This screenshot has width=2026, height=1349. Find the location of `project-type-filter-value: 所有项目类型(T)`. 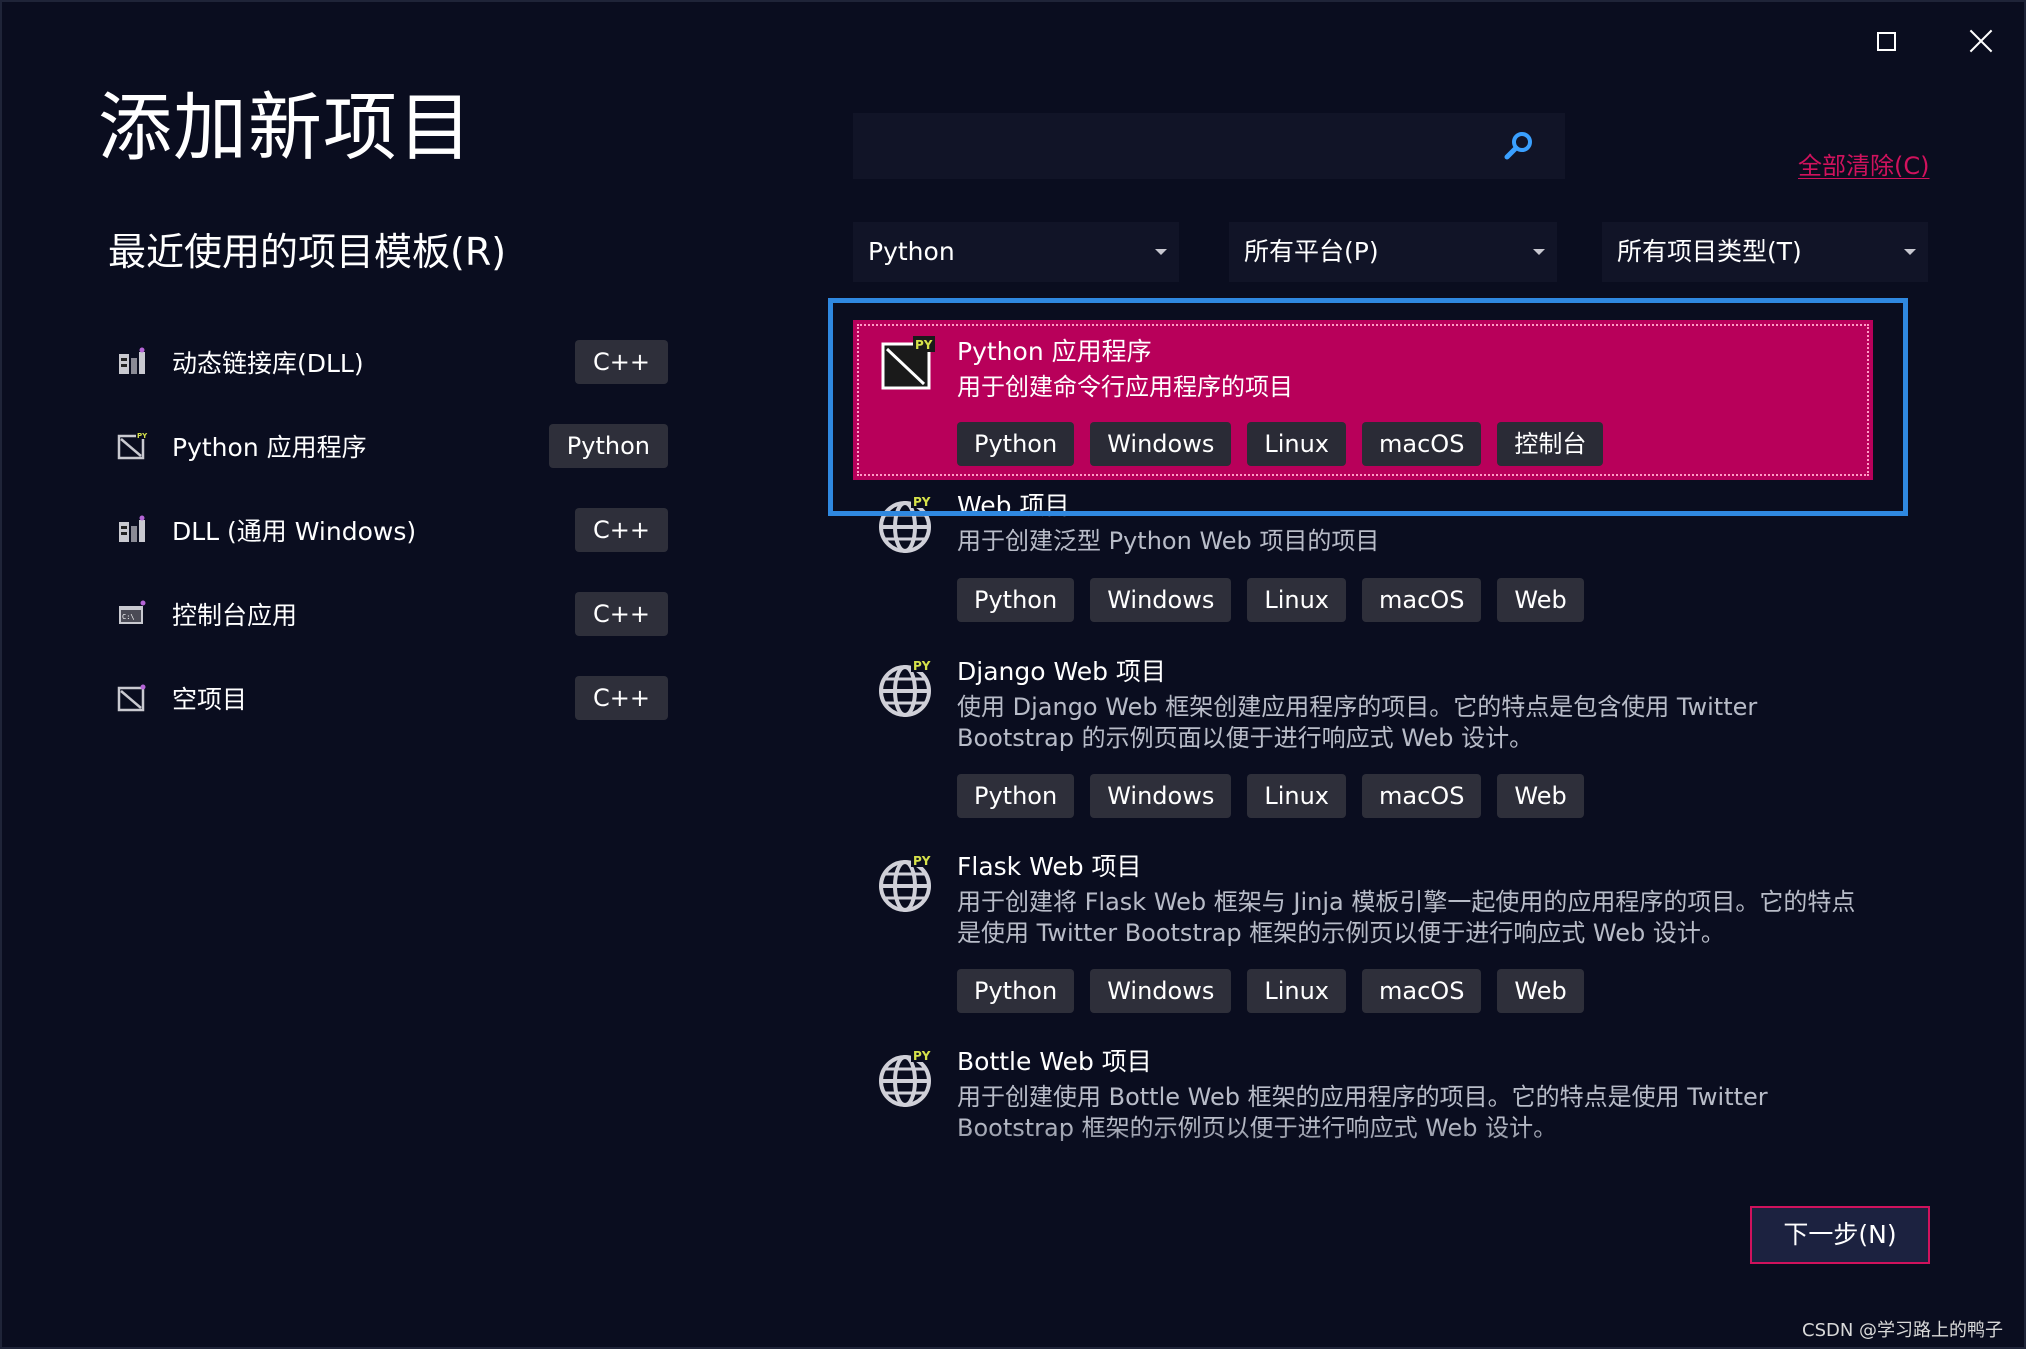

project-type-filter-value: 所有项目类型(T) is located at coordinates (1709, 251).